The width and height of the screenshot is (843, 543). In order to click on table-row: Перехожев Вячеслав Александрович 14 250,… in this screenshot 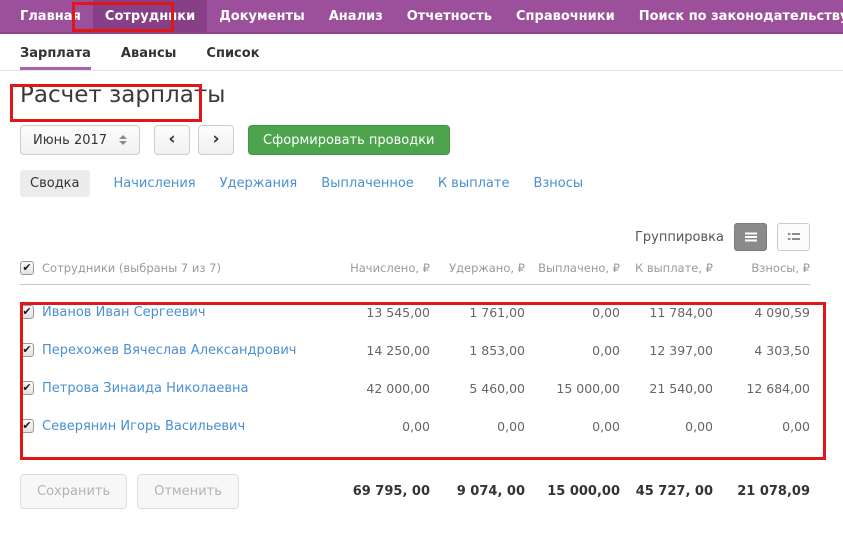, I will do `click(415, 350)`.